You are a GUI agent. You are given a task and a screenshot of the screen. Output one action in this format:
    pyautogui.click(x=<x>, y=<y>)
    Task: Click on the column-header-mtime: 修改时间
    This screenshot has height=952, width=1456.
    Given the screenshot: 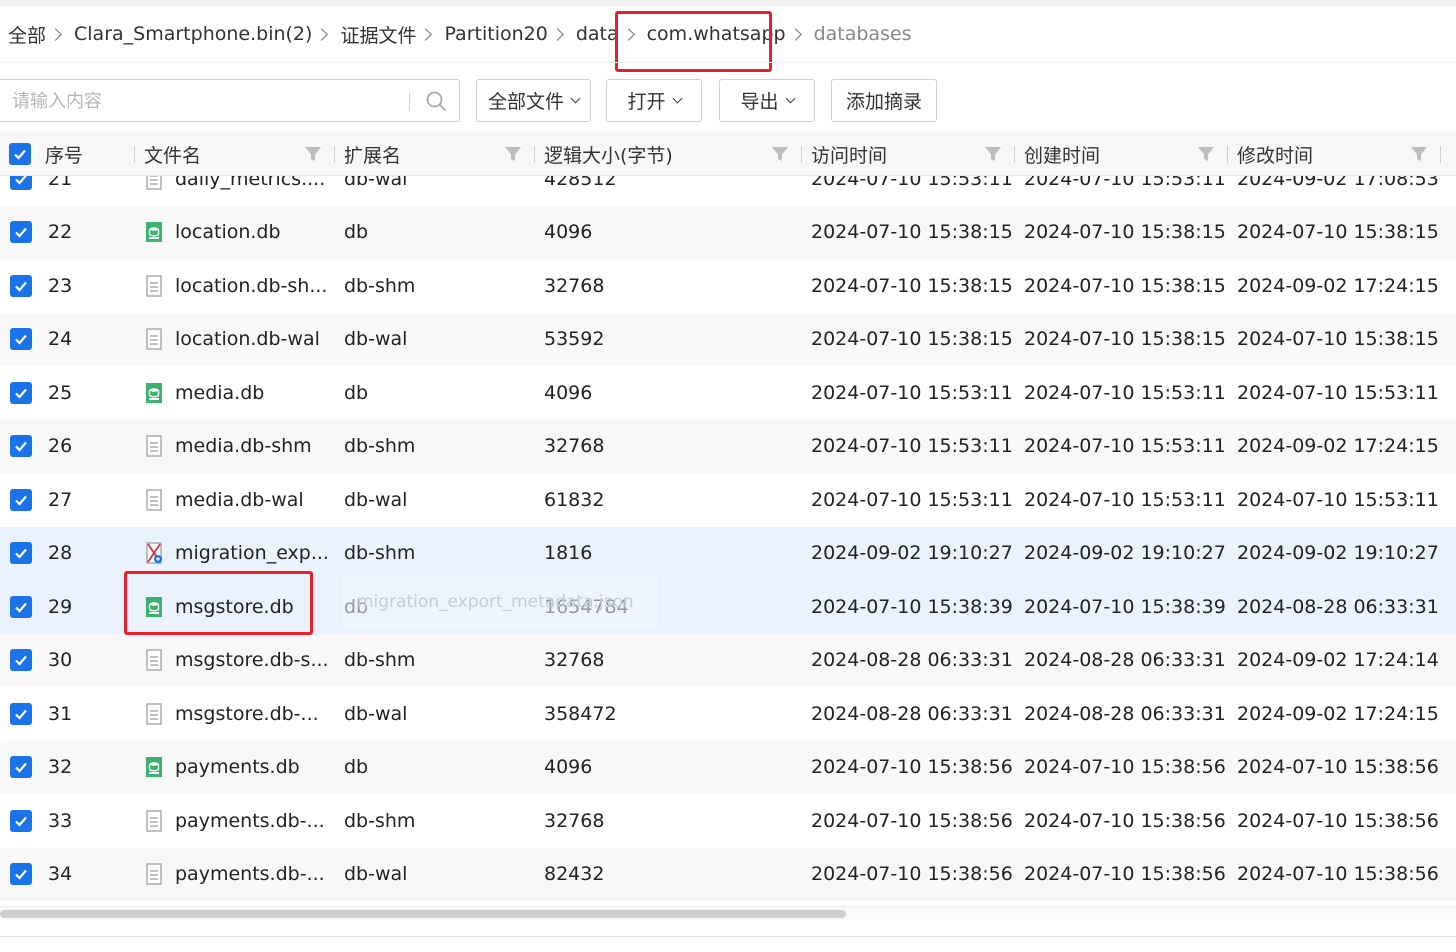 What is the action you would take?
    pyautogui.click(x=1270, y=154)
    